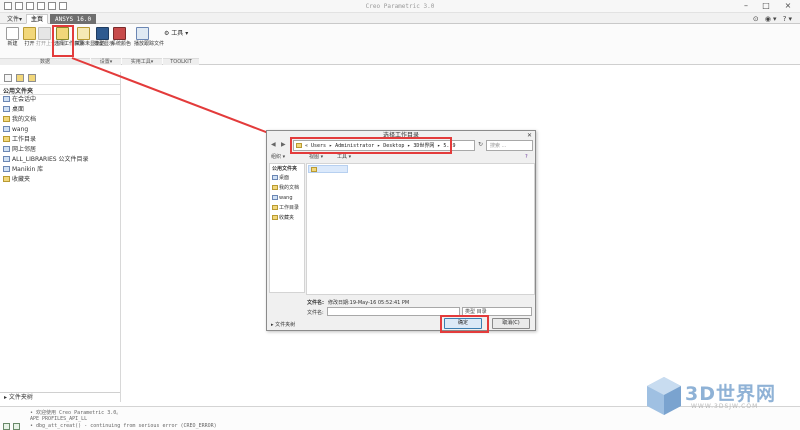 This screenshot has height=430, width=800. I want to click on back-icon: ◀, so click(273, 144).